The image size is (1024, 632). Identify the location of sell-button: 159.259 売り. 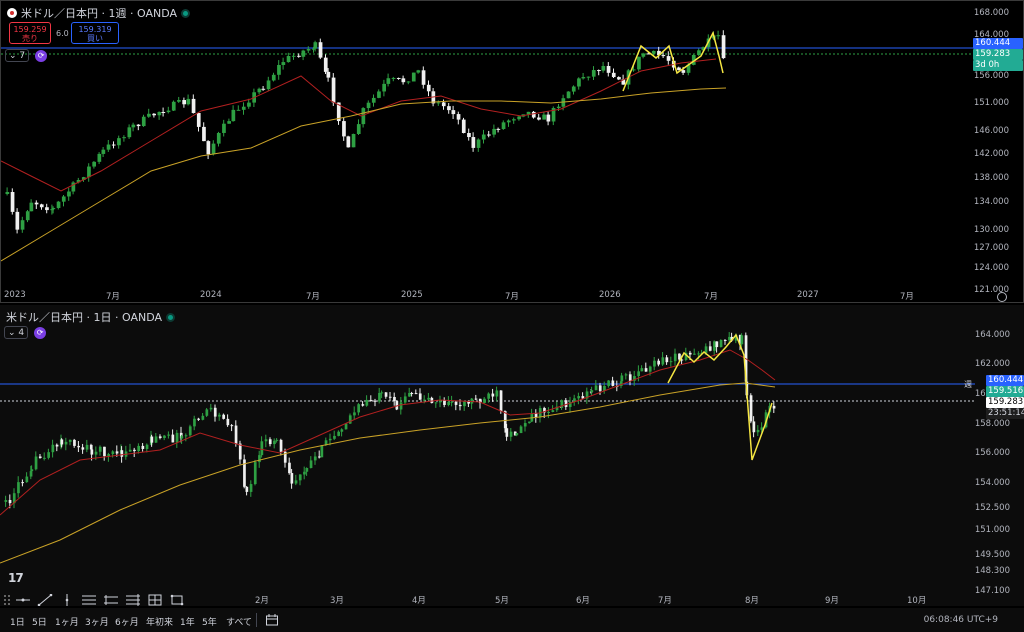
(30, 33).